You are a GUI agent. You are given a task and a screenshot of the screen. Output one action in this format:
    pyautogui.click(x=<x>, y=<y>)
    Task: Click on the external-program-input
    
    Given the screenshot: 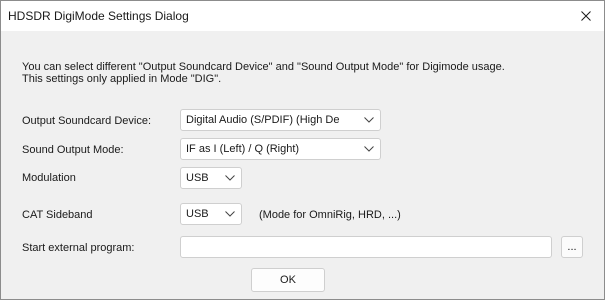 What is the action you would take?
    pyautogui.click(x=366, y=247)
    